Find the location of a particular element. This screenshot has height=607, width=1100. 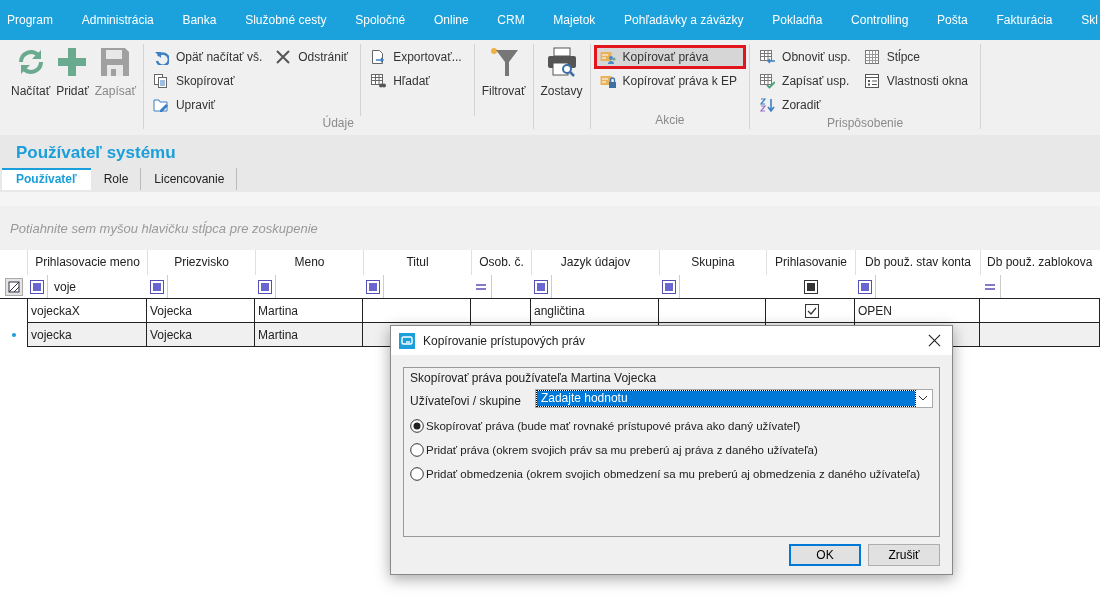

column-header: Db použ. zablokova is located at coordinates (1040, 262).